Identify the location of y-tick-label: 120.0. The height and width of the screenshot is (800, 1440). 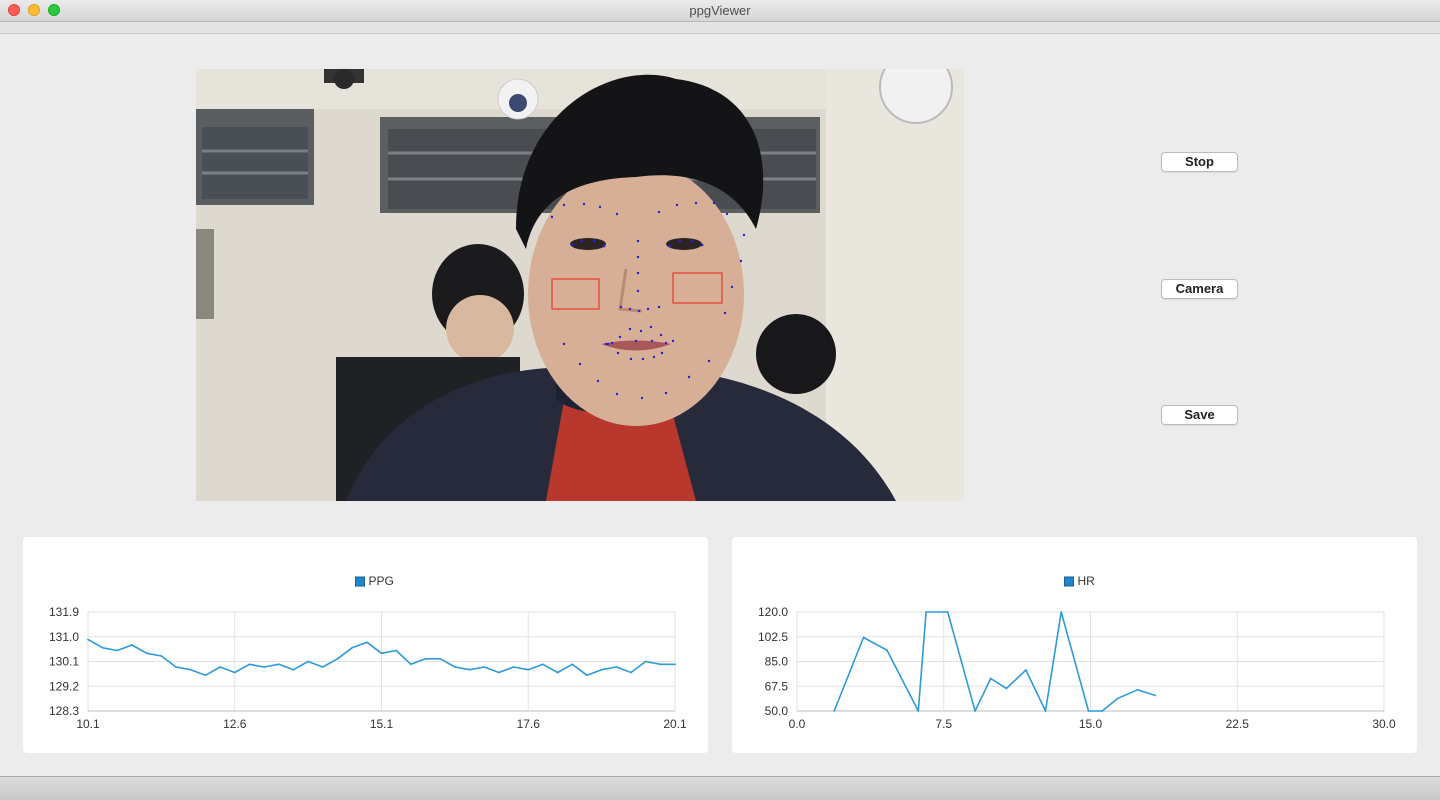
(773, 612).